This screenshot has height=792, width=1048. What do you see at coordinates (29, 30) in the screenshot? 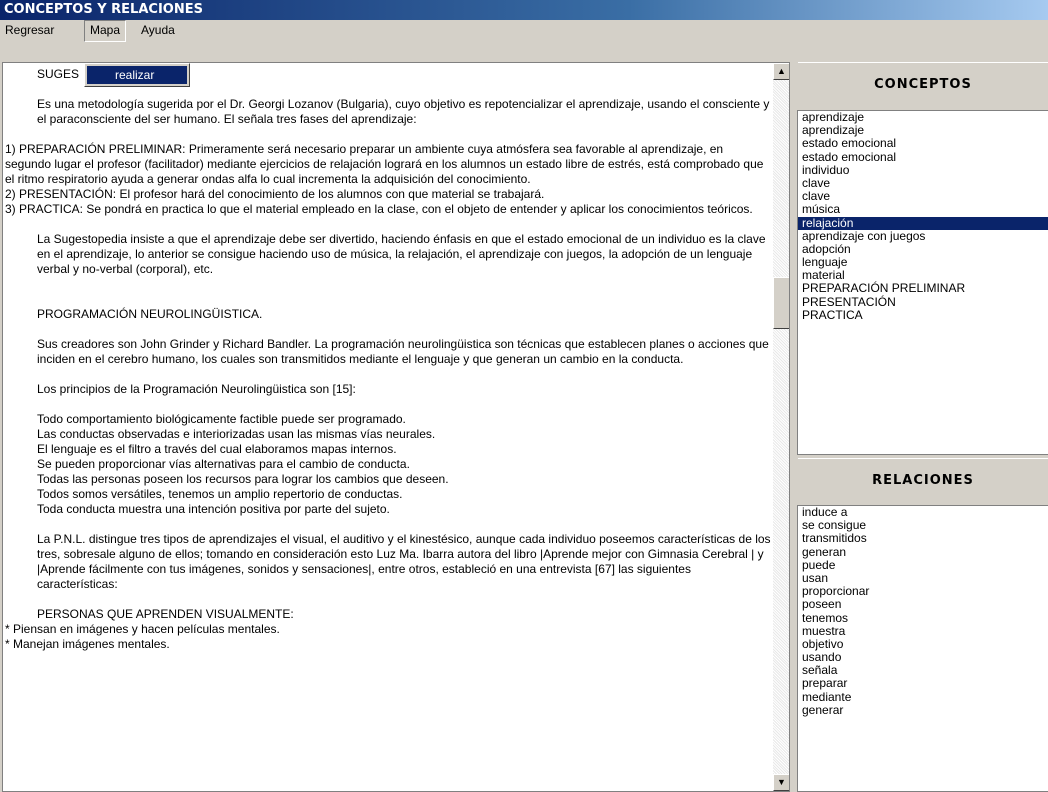
I see `menu-regresar: Regresar` at bounding box center [29, 30].